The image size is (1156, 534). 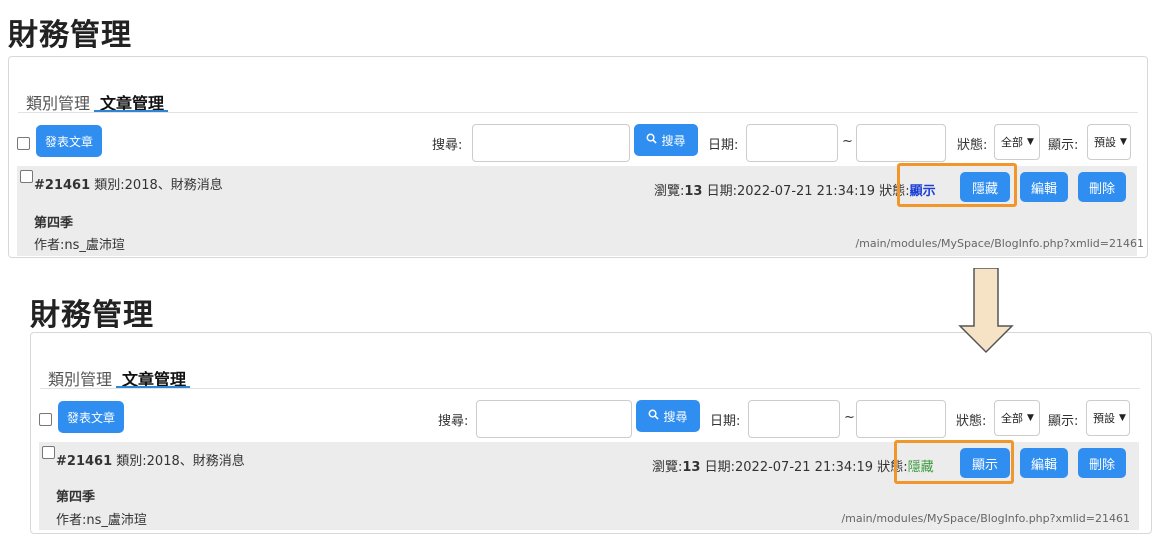 I want to click on row-meta: 瀏覽:13 日期:2022-07-21 21:34:19 狀態:隱藏, so click(x=793, y=465).